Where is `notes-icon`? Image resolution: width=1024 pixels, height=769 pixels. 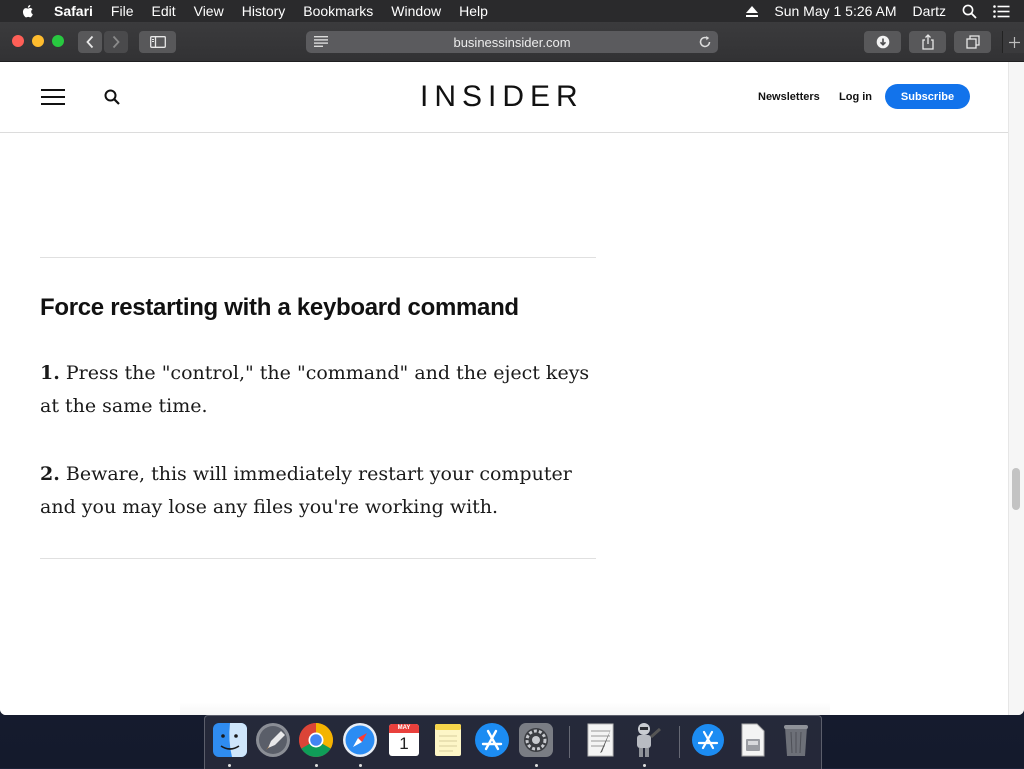
notes-icon is located at coordinates (448, 740).